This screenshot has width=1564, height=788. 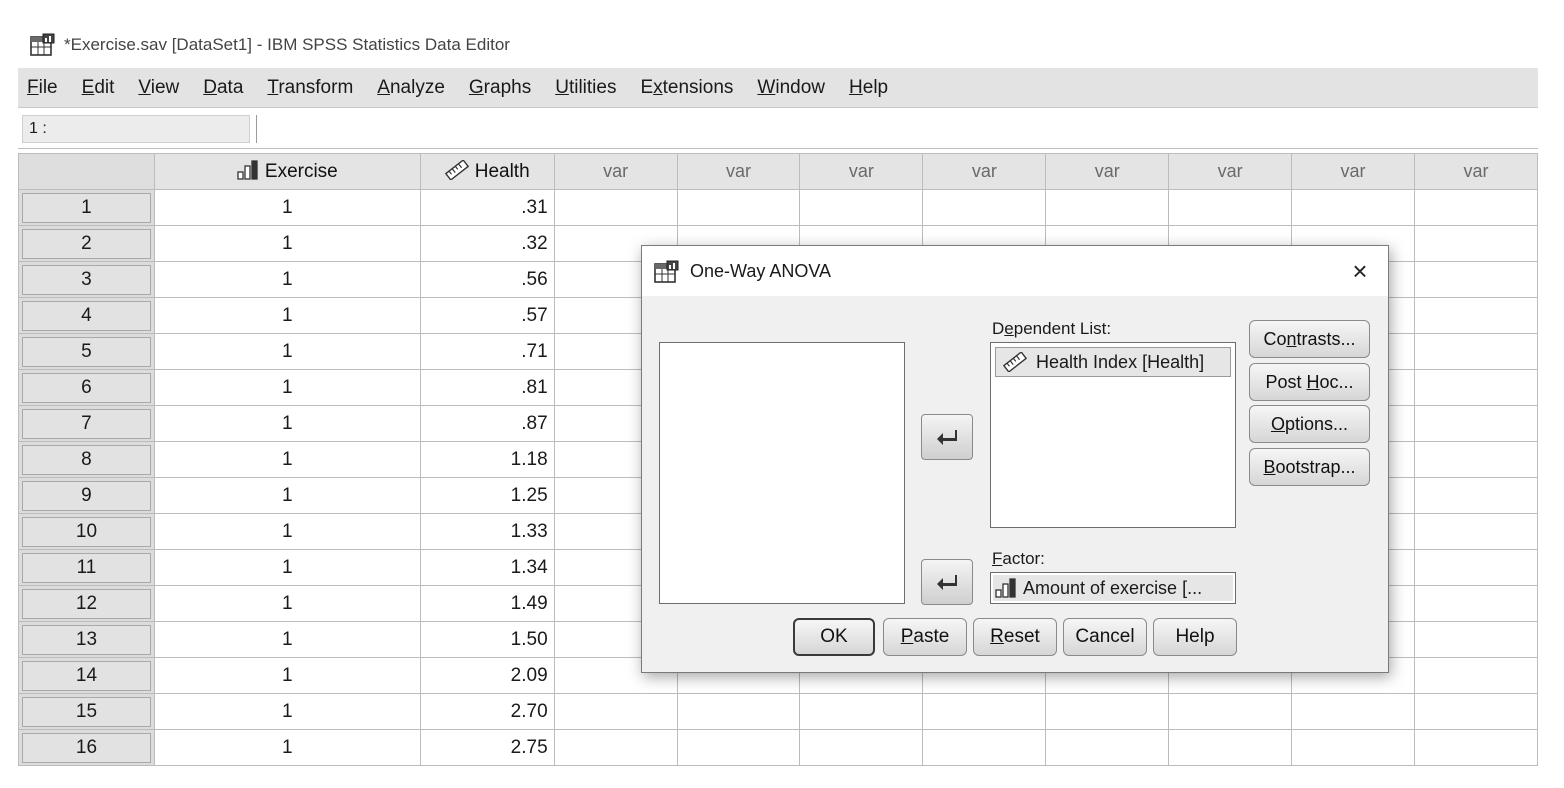 I want to click on menu-help: Help, so click(x=871, y=88).